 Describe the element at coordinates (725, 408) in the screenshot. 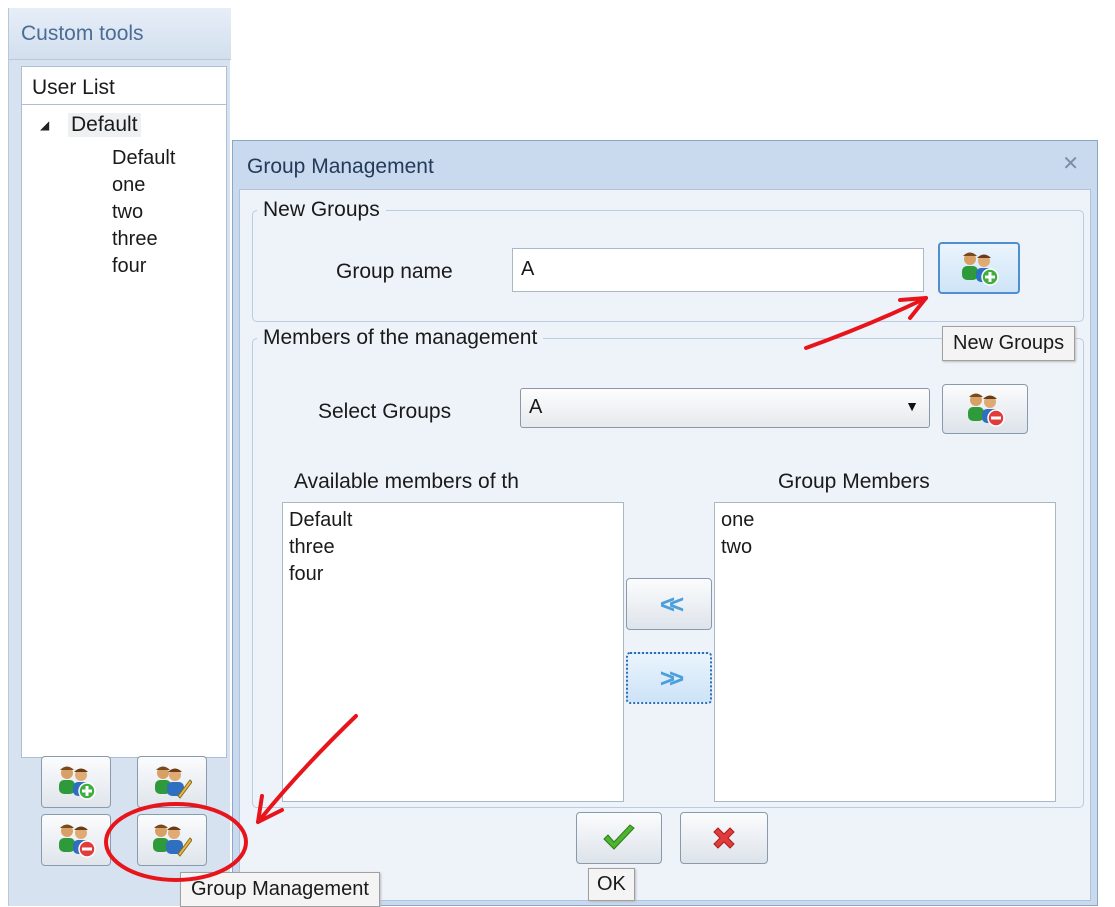

I see `select-groups-combobox: A ▼` at that location.